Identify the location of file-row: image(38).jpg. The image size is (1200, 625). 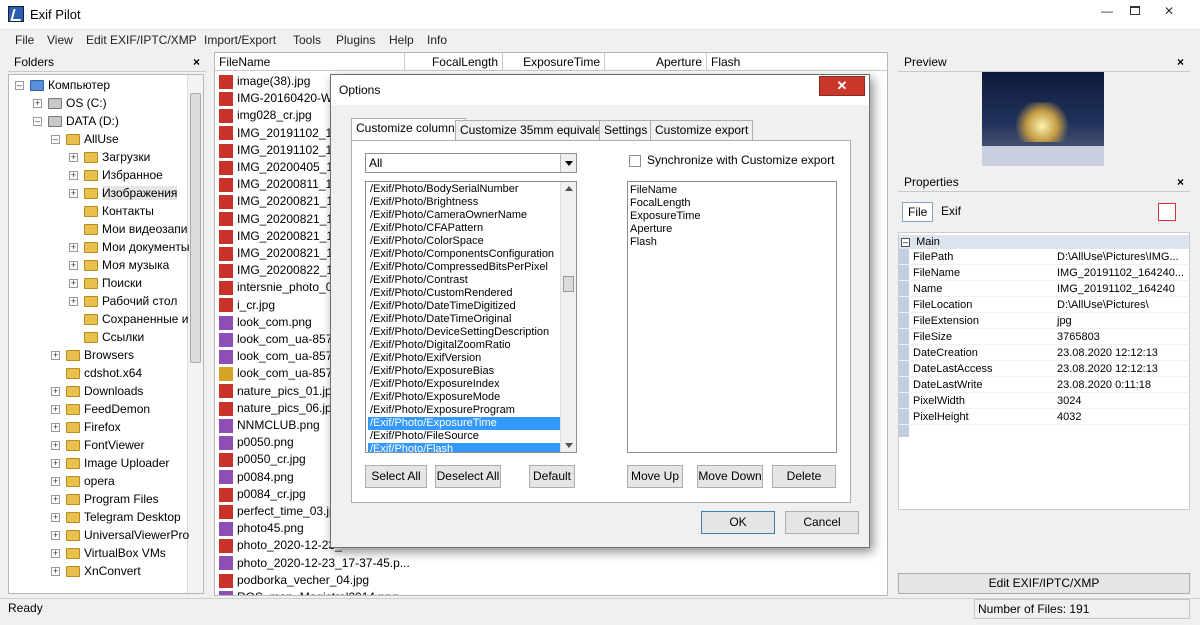
(262, 81).